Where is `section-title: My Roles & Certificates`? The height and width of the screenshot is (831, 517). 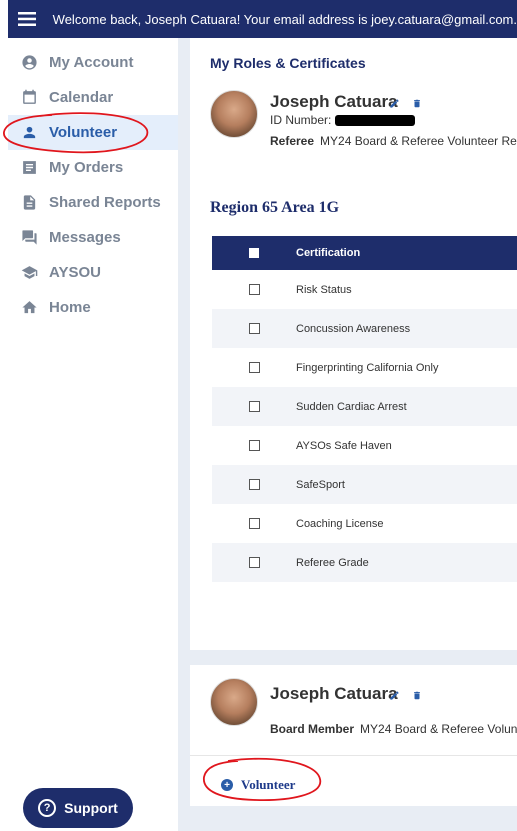 section-title: My Roles & Certificates is located at coordinates (288, 63).